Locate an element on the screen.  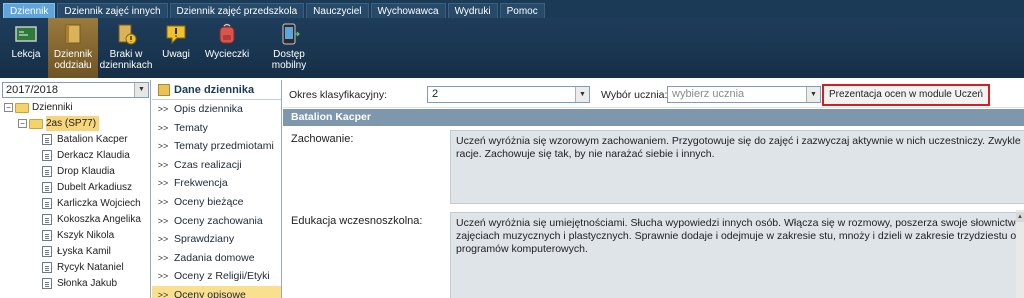
nav-item-opis-dziennika: >> Opis dziennika is located at coordinates (216, 109).